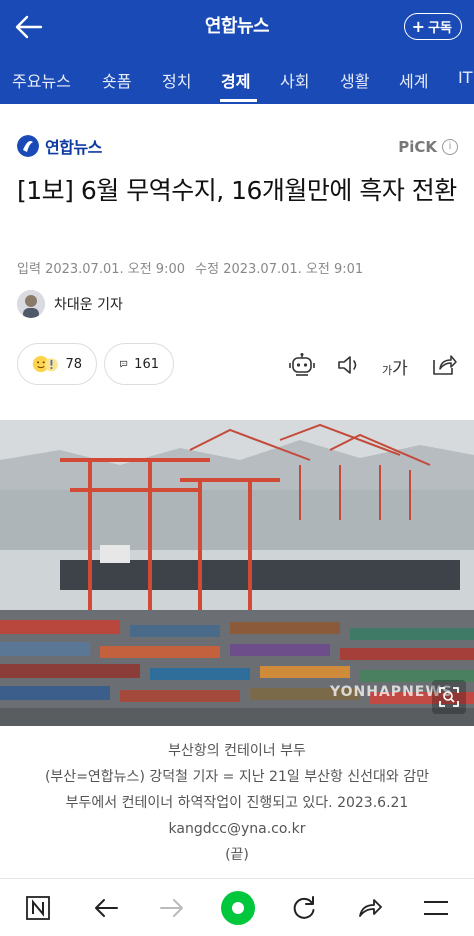  What do you see at coordinates (73, 364) in the screenshot?
I see `reaction-count: 78` at bounding box center [73, 364].